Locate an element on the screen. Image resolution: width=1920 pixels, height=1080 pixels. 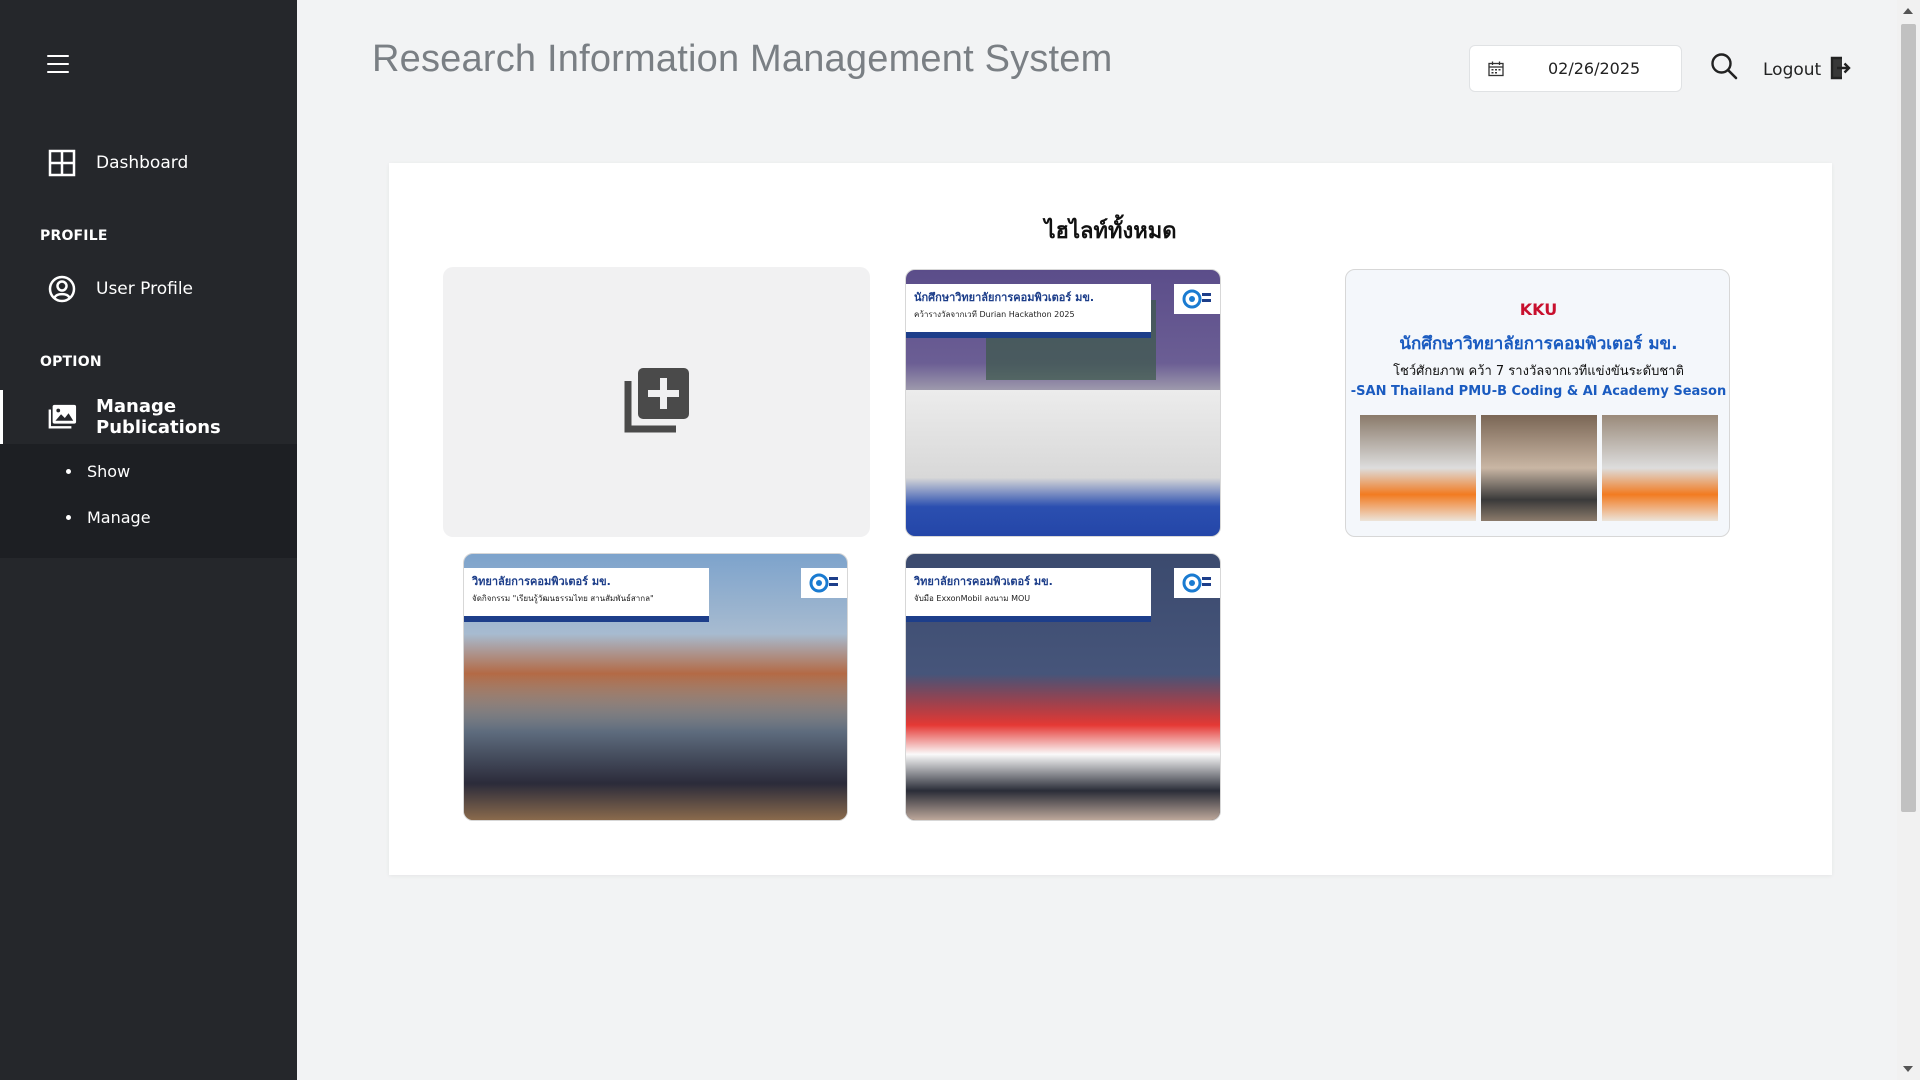
scrollbar-thumb is located at coordinates (1908, 418).